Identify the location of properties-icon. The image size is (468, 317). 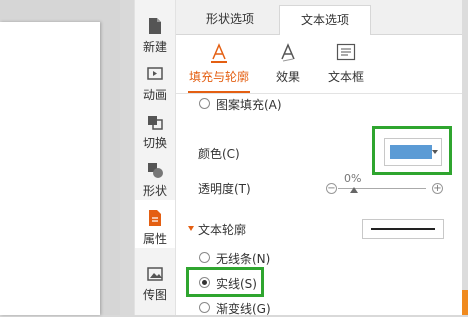
(155, 218).